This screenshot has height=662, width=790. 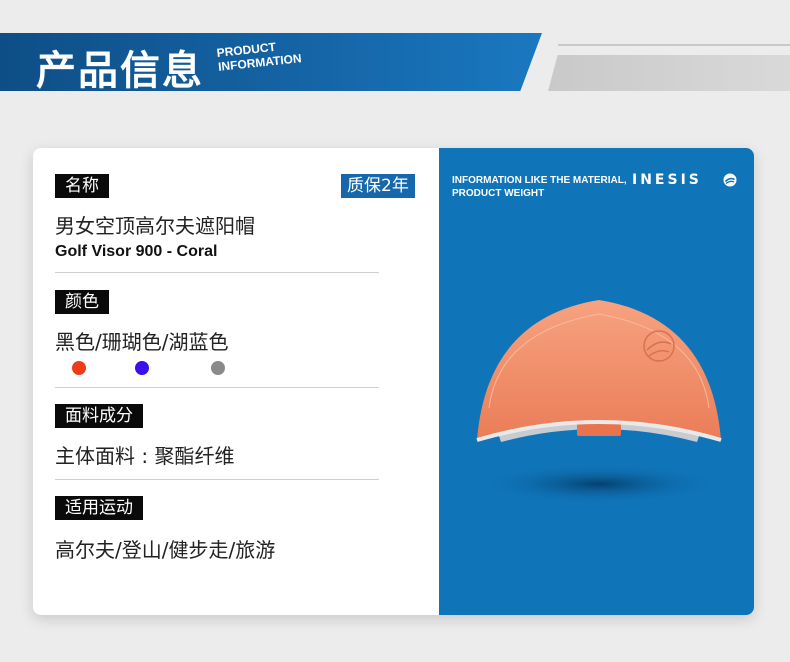 I want to click on golf-visor-image, so click(x=599, y=402).